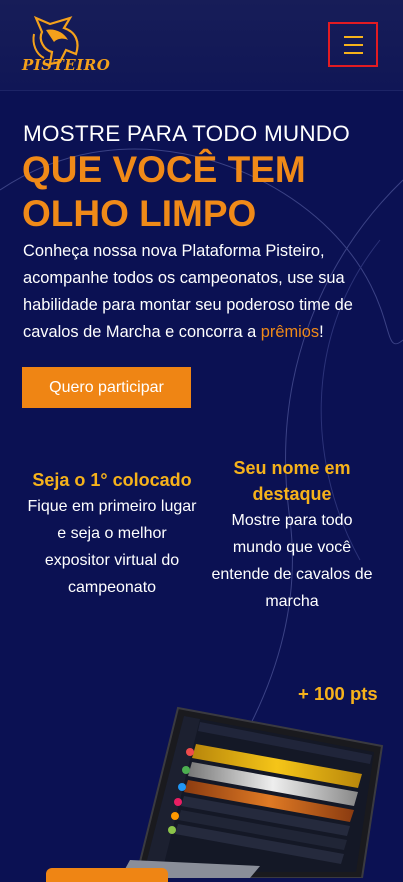  Describe the element at coordinates (292, 574) in the screenshot. I see `feature-text: entende de cavalos de` at that location.